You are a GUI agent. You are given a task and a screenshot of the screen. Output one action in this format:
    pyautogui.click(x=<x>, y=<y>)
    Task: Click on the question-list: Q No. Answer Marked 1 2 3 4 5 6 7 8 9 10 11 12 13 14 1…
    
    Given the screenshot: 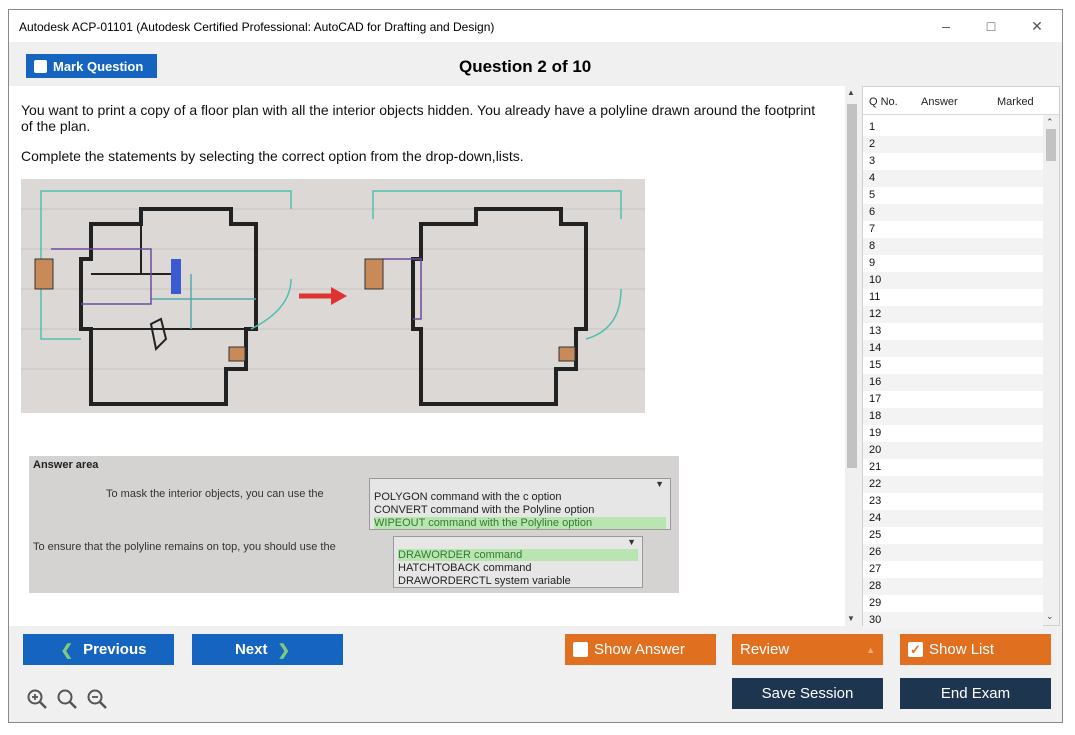 What is the action you would take?
    pyautogui.click(x=961, y=357)
    